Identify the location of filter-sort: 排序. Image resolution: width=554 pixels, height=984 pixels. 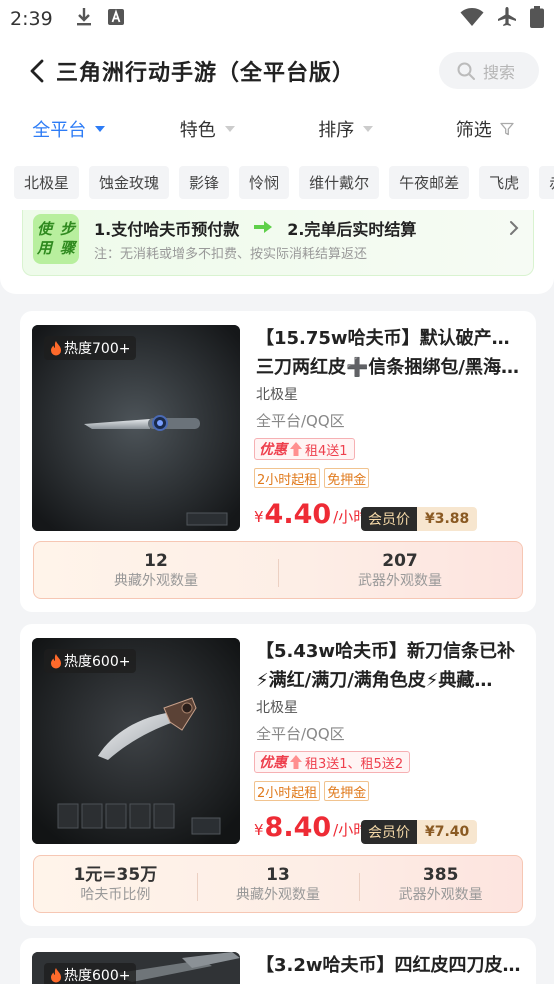
(346, 129).